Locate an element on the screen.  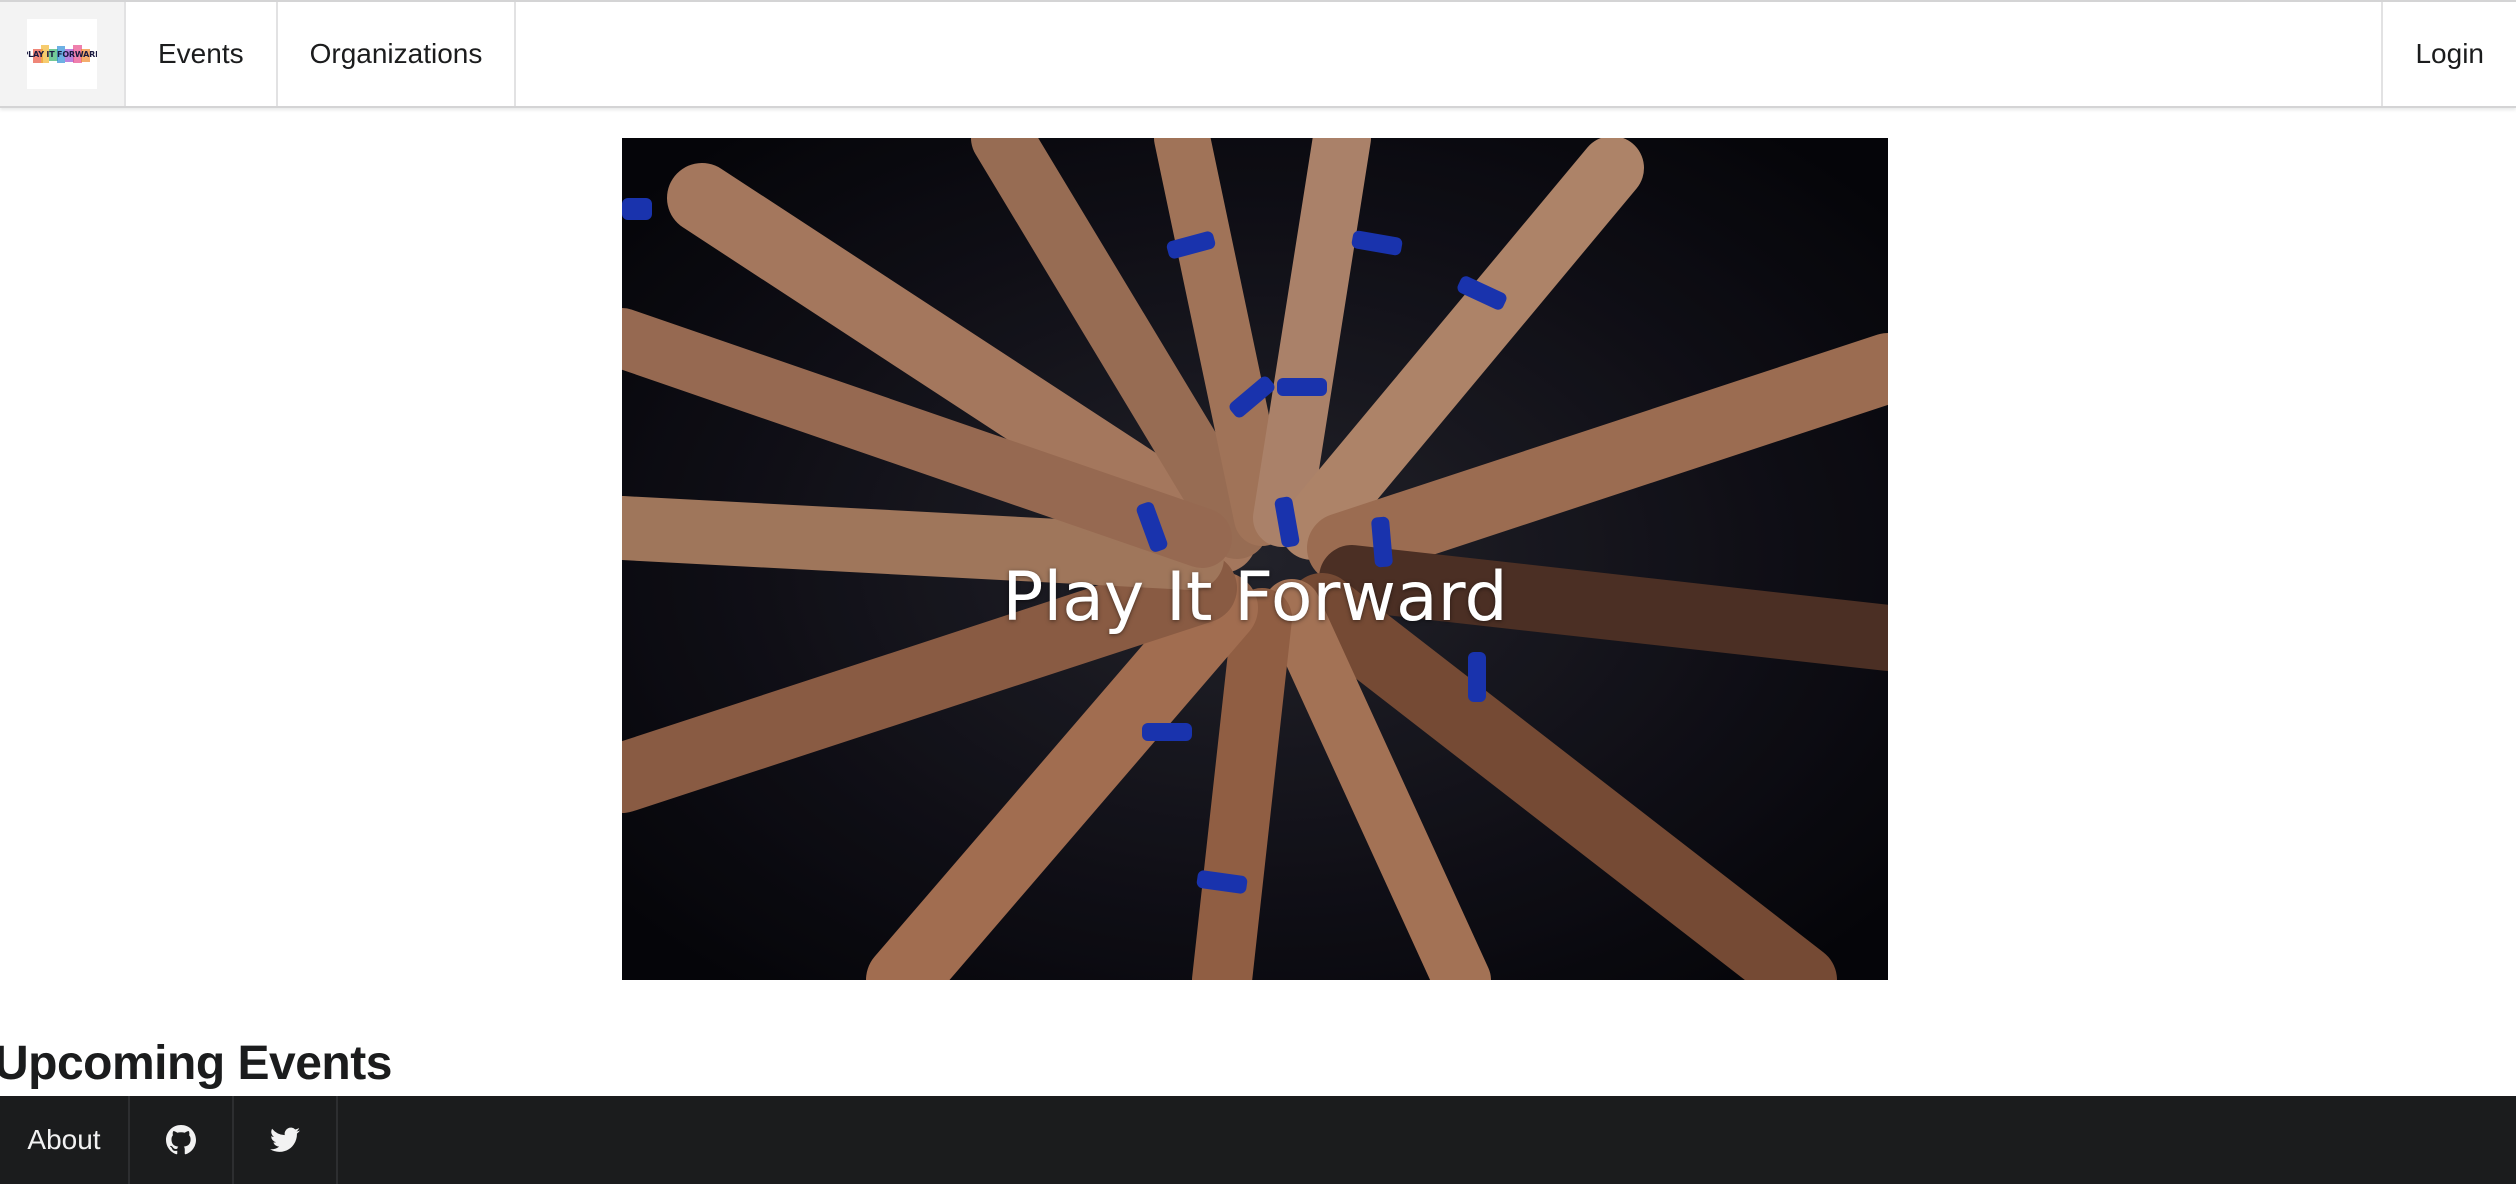
play-it-forward-logo: PLAY IT FORWARD is located at coordinates (62, 54).